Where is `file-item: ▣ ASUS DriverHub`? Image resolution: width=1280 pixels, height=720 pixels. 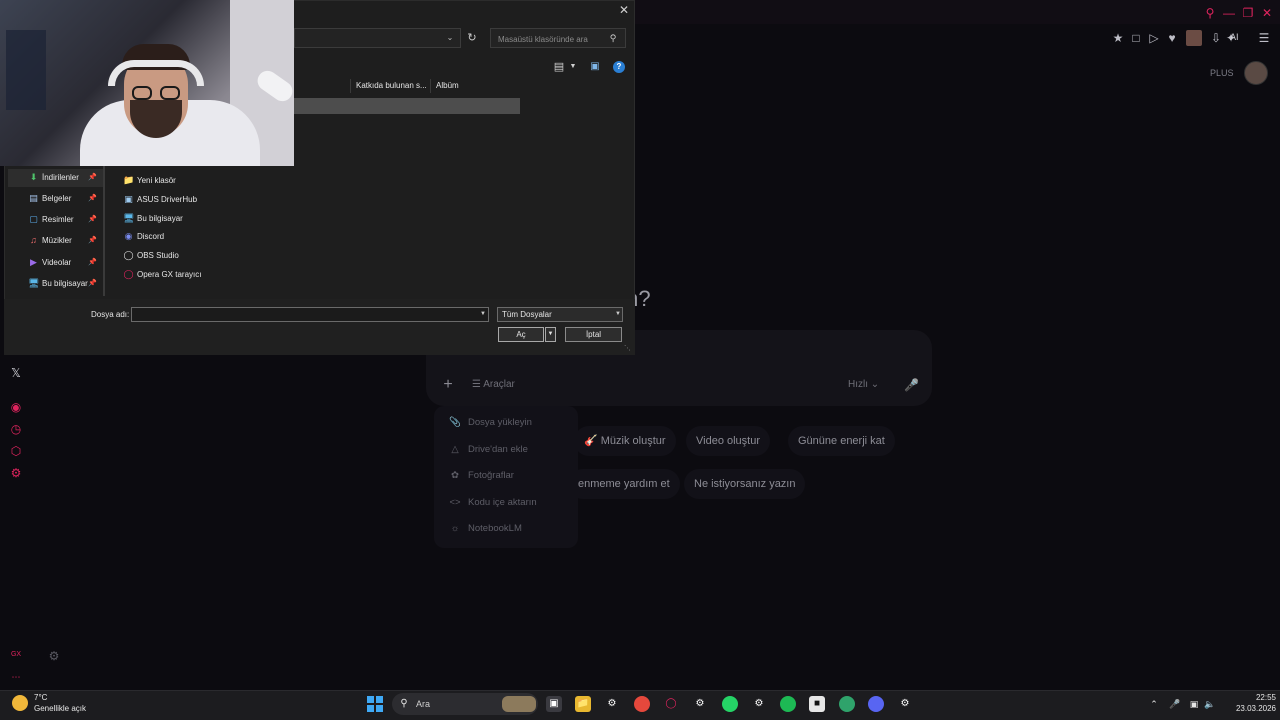 file-item: ▣ ASUS DriverHub is located at coordinates (160, 200).